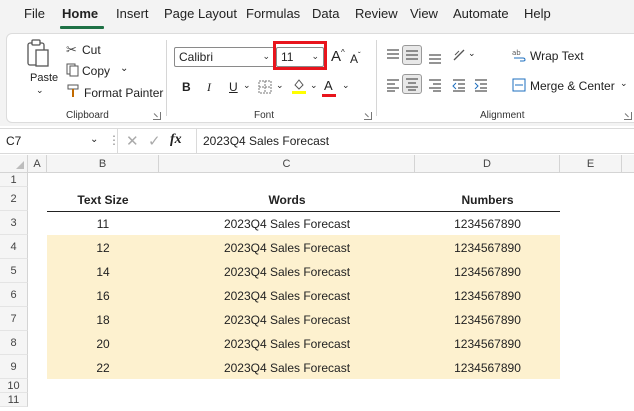  What do you see at coordinates (287, 164) in the screenshot?
I see `column-header-c: C` at bounding box center [287, 164].